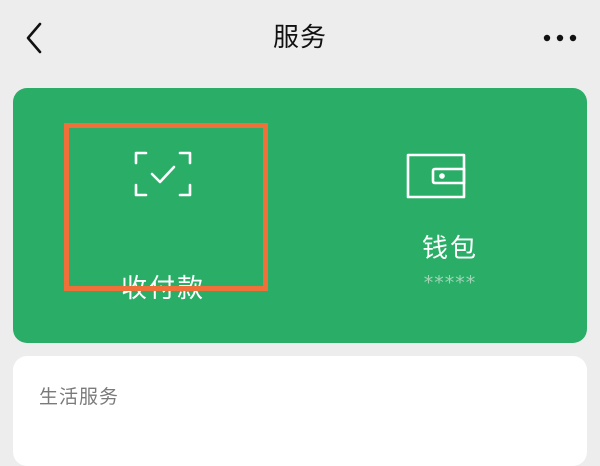 The height and width of the screenshot is (466, 600). I want to click on wallet-label: 钱包, so click(449, 249).